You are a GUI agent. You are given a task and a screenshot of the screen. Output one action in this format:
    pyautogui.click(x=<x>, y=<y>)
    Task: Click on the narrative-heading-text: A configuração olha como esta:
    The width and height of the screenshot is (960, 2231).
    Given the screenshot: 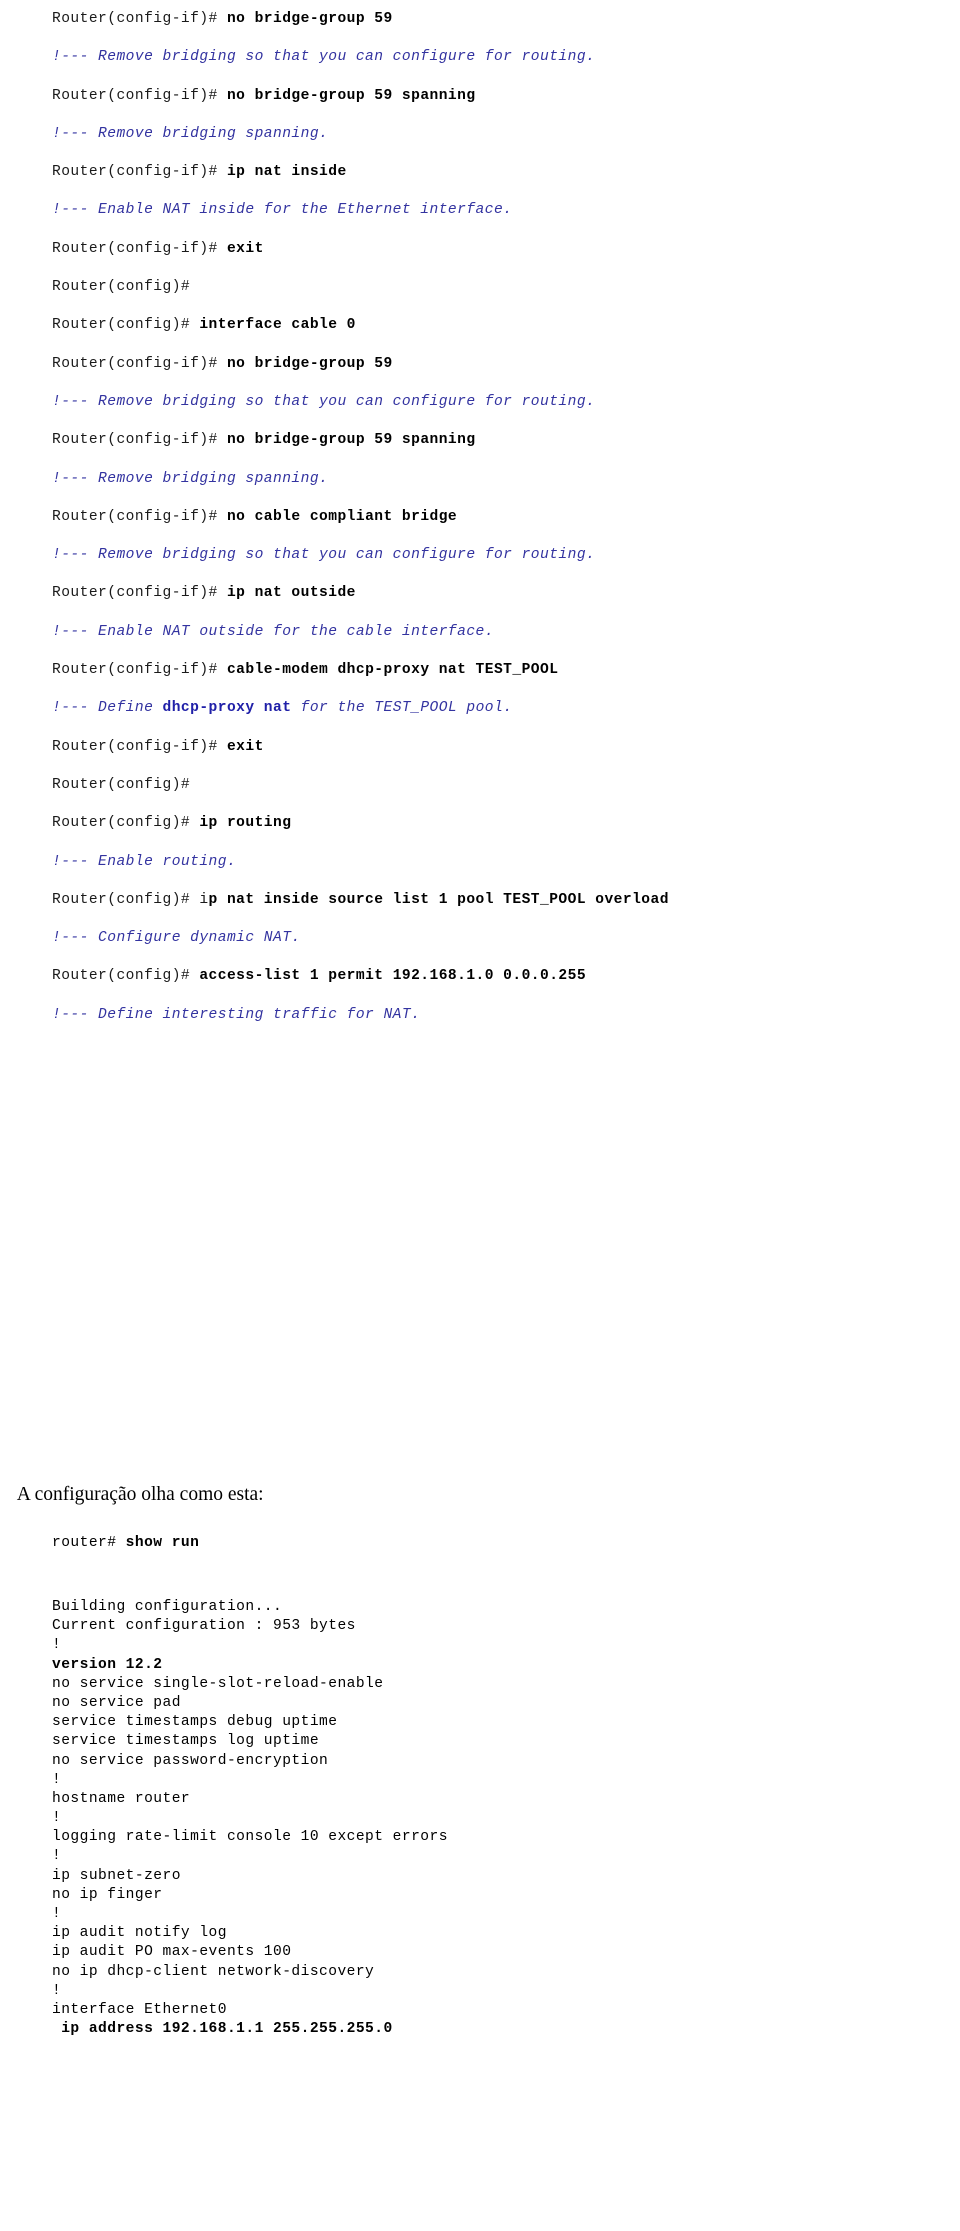 What is the action you would take?
    pyautogui.click(x=140, y=1494)
    